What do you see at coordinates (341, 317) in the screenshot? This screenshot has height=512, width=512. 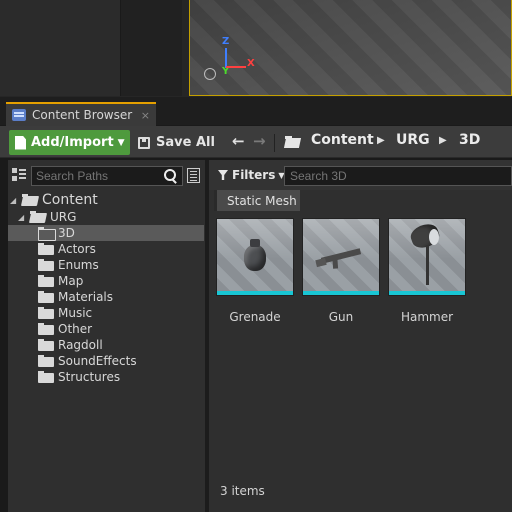 I see `asset-label: Gun` at bounding box center [341, 317].